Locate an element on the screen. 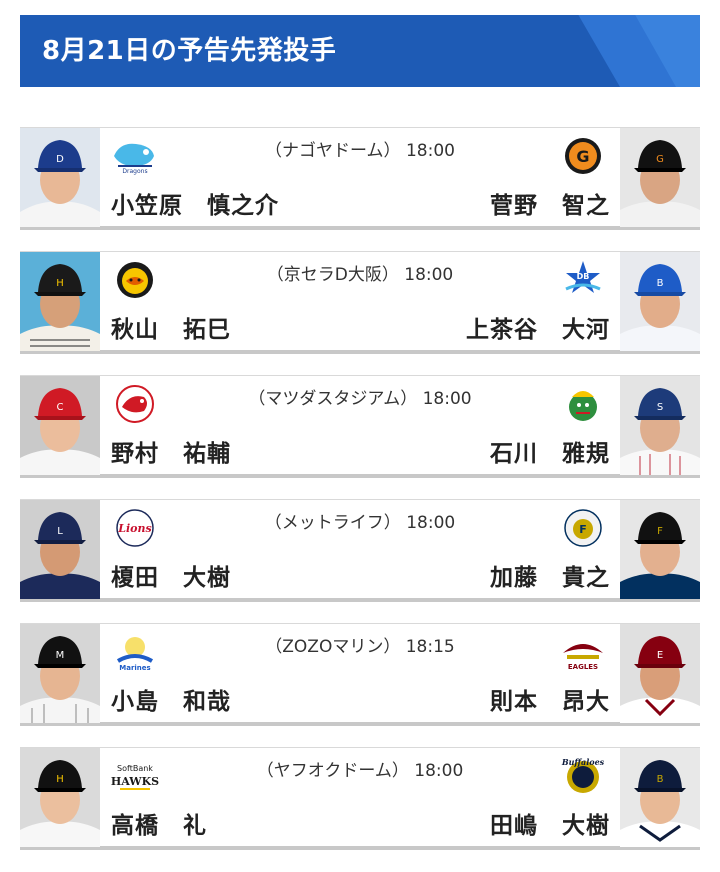  away-pitcher-name: 則本 昂大 is located at coordinates (550, 699).